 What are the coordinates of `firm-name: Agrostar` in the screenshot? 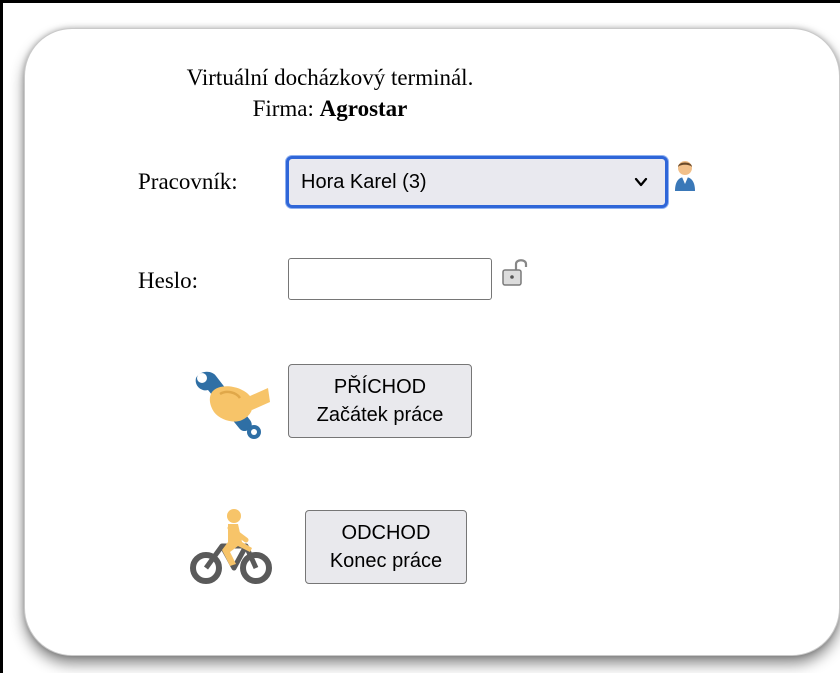 It's located at (363, 108).